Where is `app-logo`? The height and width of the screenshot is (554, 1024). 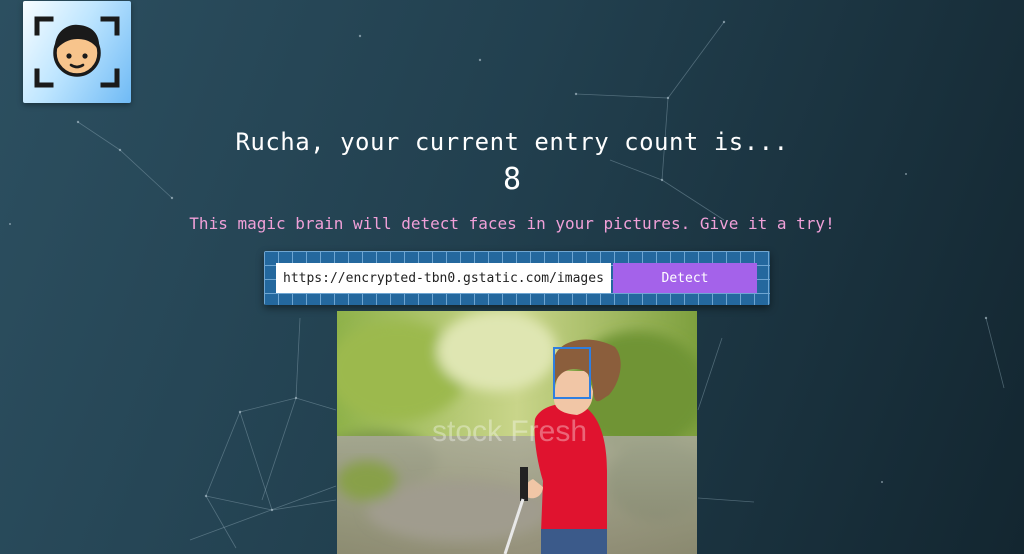
app-logo is located at coordinates (77, 52).